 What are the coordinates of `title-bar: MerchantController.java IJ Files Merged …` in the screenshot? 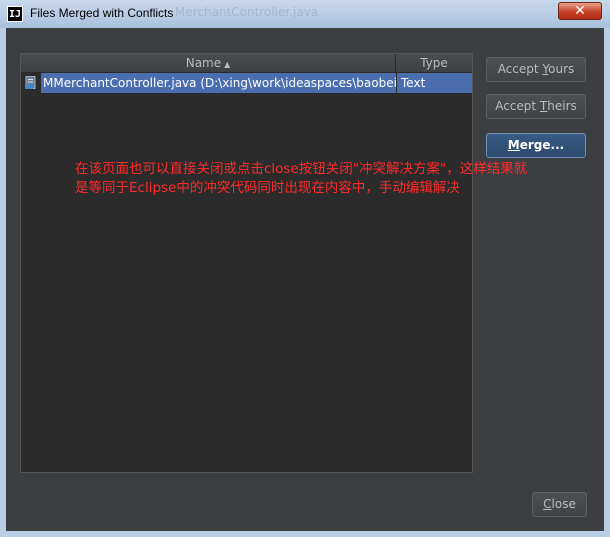 It's located at (305, 14).